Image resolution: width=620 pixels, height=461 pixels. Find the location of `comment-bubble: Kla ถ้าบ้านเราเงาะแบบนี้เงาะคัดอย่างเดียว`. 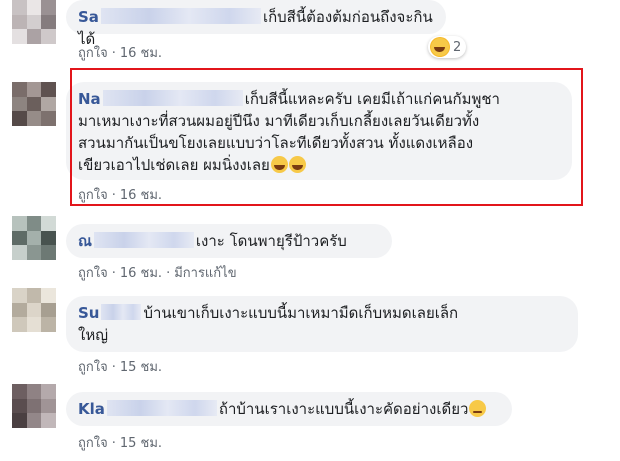

comment-bubble: Kla ถ้าบ้านเราเงาะแบบนี้เงาะคัดอย่างเดียว is located at coordinates (289, 409).